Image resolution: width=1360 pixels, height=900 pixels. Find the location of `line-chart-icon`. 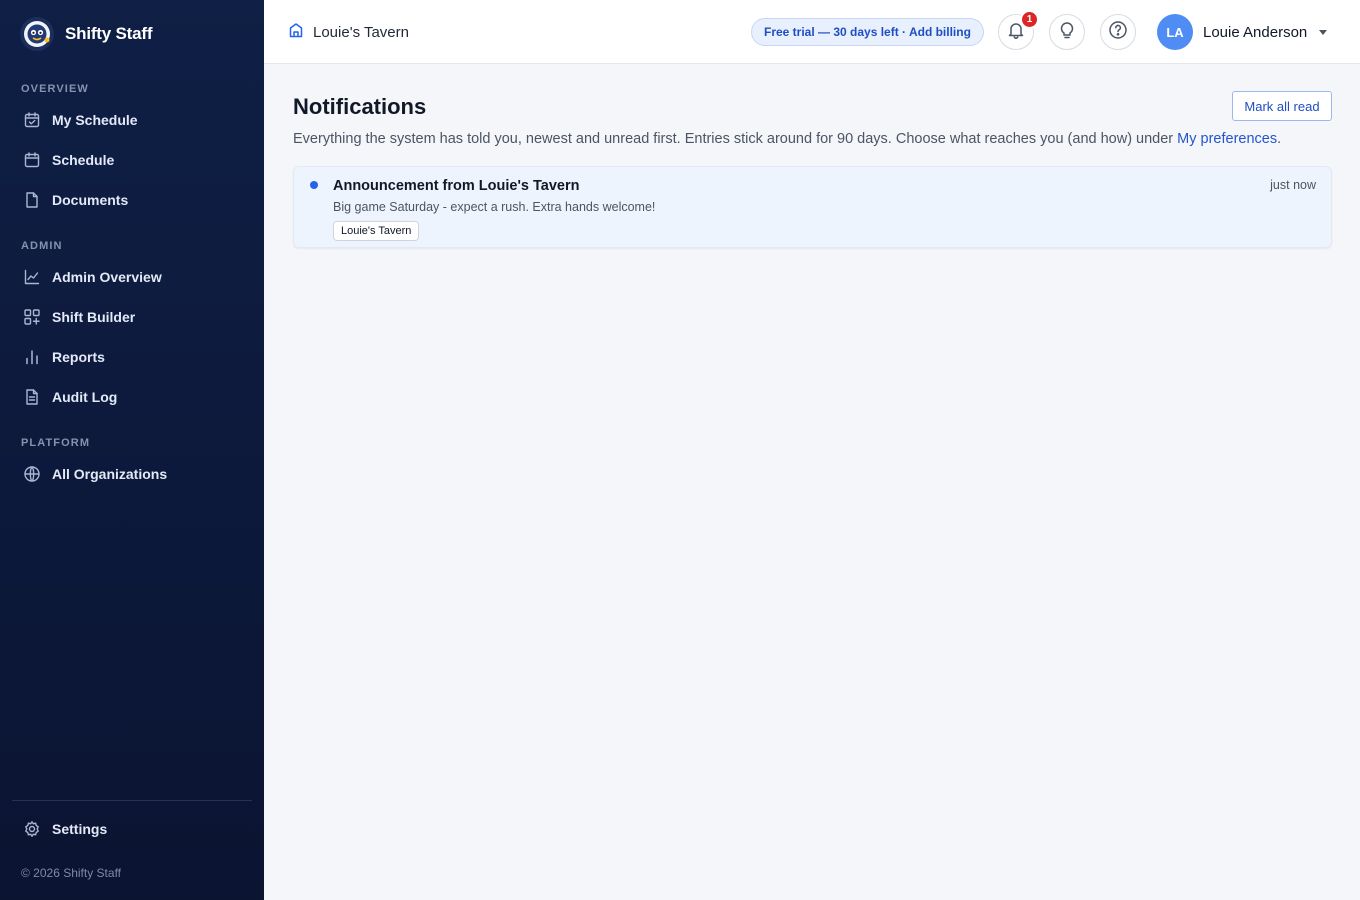

line-chart-icon is located at coordinates (32, 277).